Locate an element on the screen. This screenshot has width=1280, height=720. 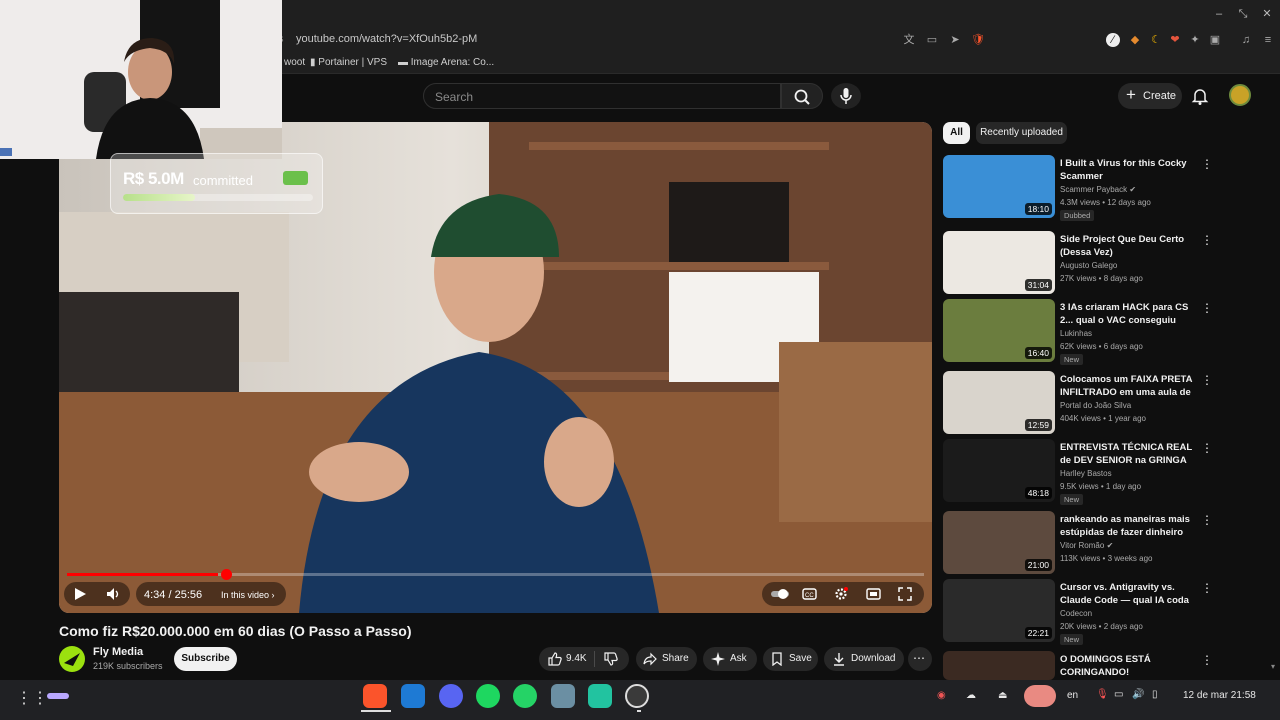
extension-moon-icon: ☾ is located at coordinates (1156, 40).